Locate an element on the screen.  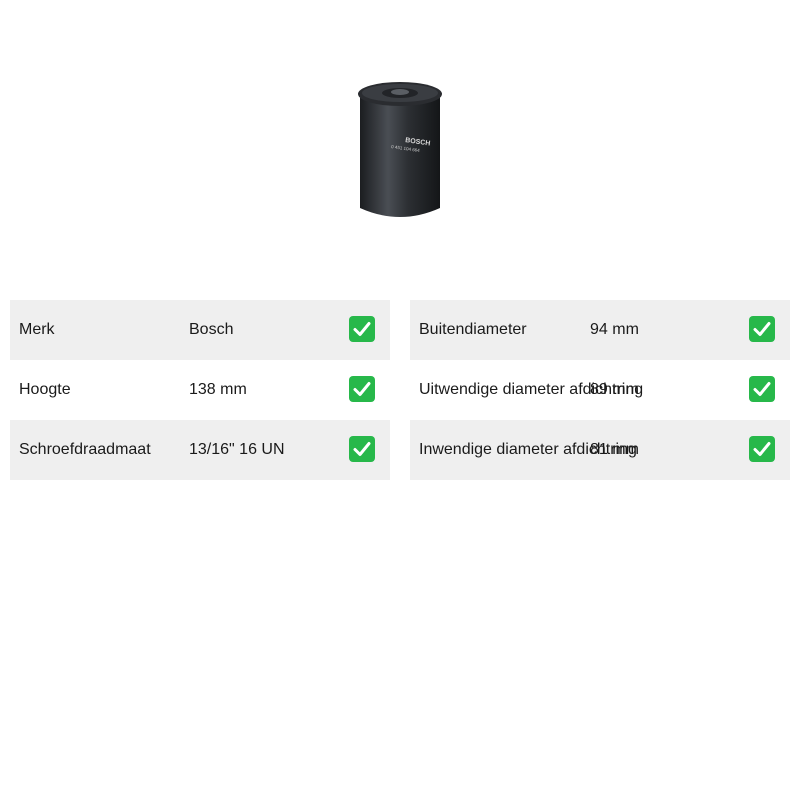
spec-row-outer-diameter: Buitendiameter 94 mm is located at coordinates (600, 330).